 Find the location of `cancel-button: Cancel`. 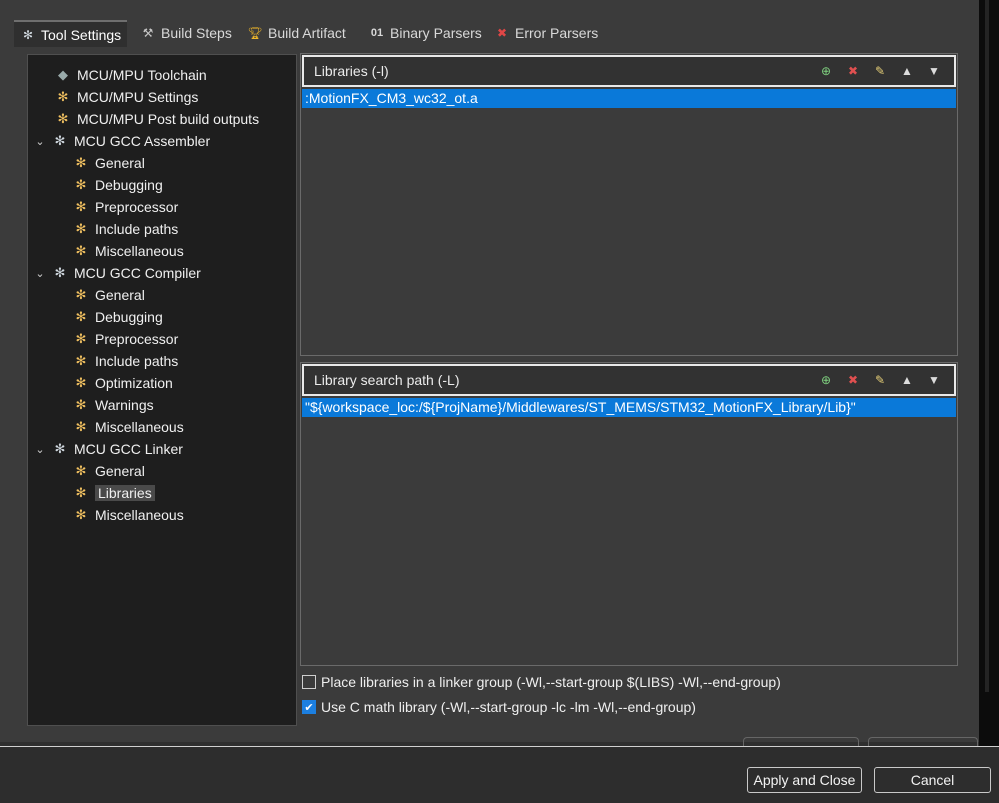

cancel-button: Cancel is located at coordinates (932, 780).